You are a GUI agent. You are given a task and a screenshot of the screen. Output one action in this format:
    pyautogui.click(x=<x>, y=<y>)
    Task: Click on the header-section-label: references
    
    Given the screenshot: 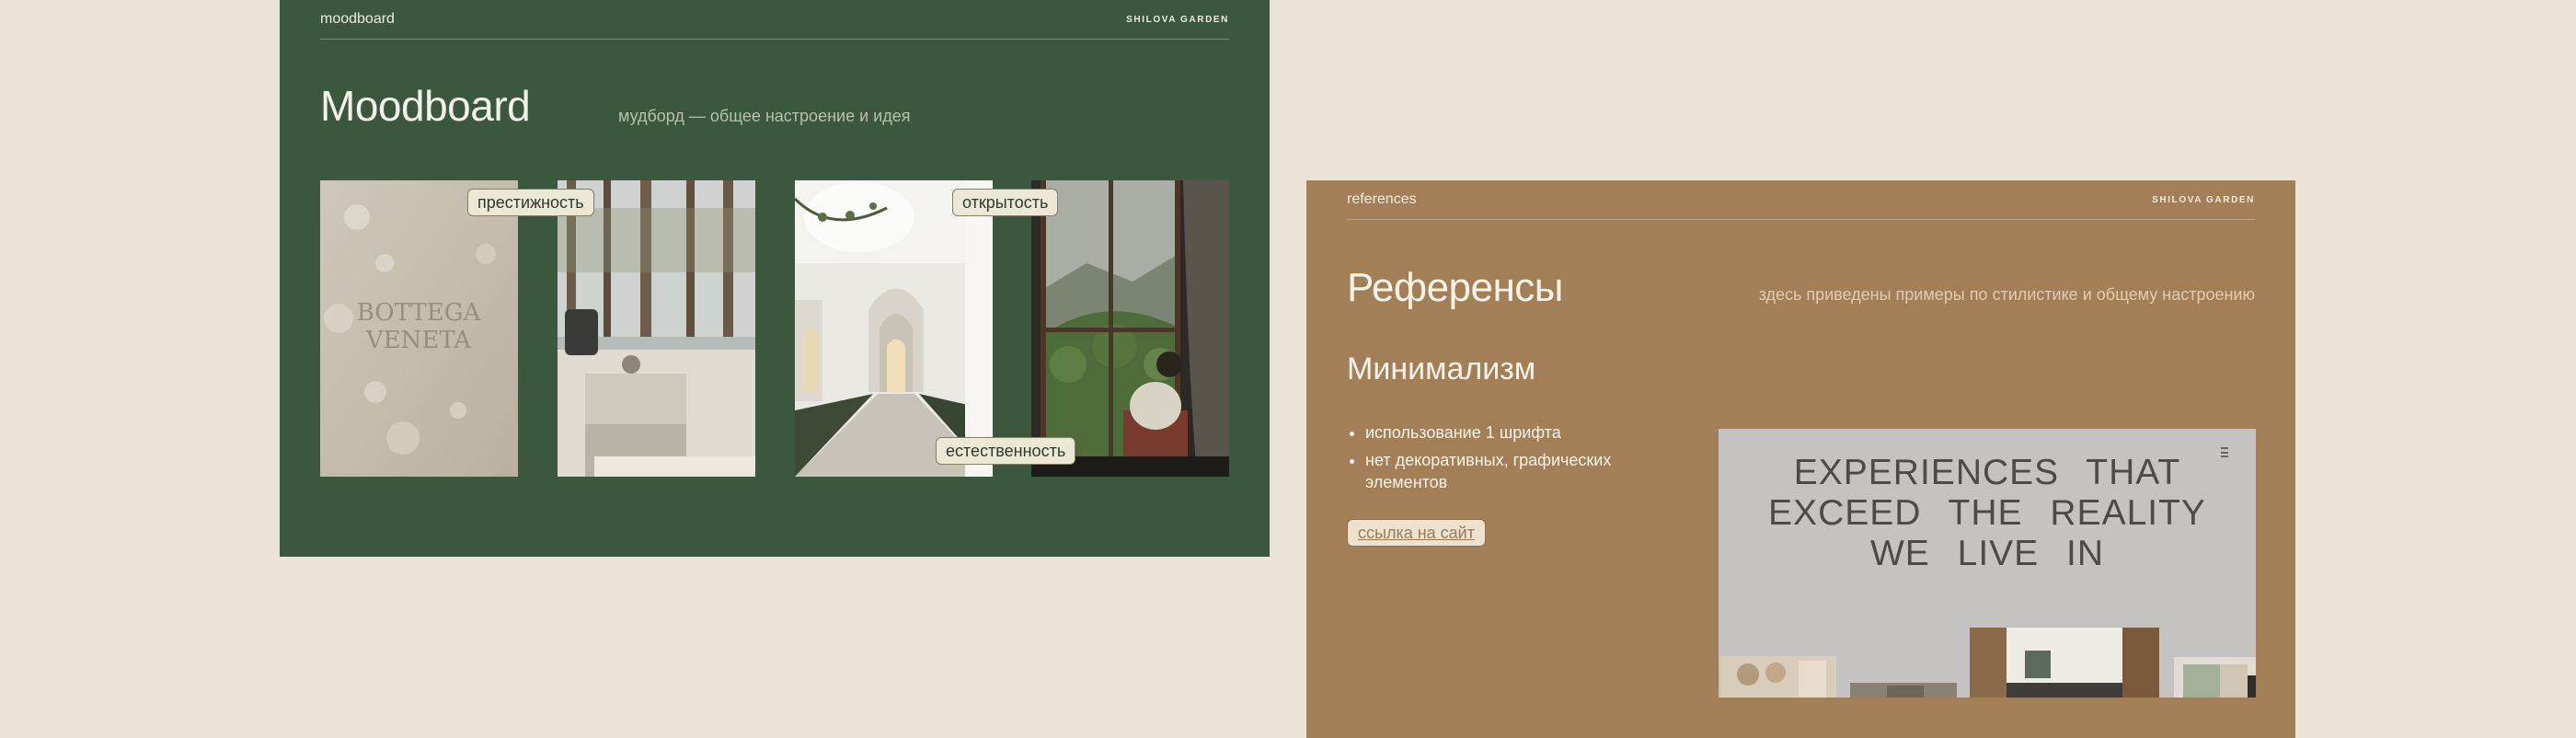 What is the action you would take?
    pyautogui.click(x=1382, y=199)
    